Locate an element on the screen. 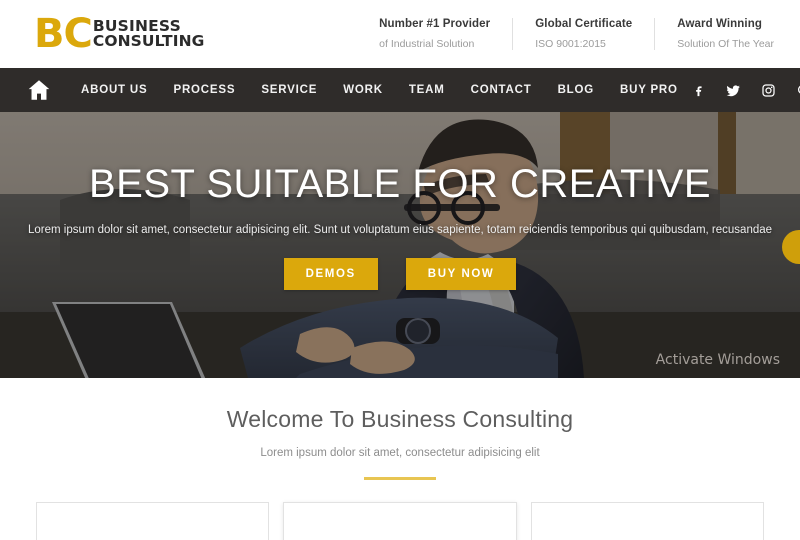 The height and width of the screenshot is (540, 800). feature-card-row is located at coordinates (400, 521).